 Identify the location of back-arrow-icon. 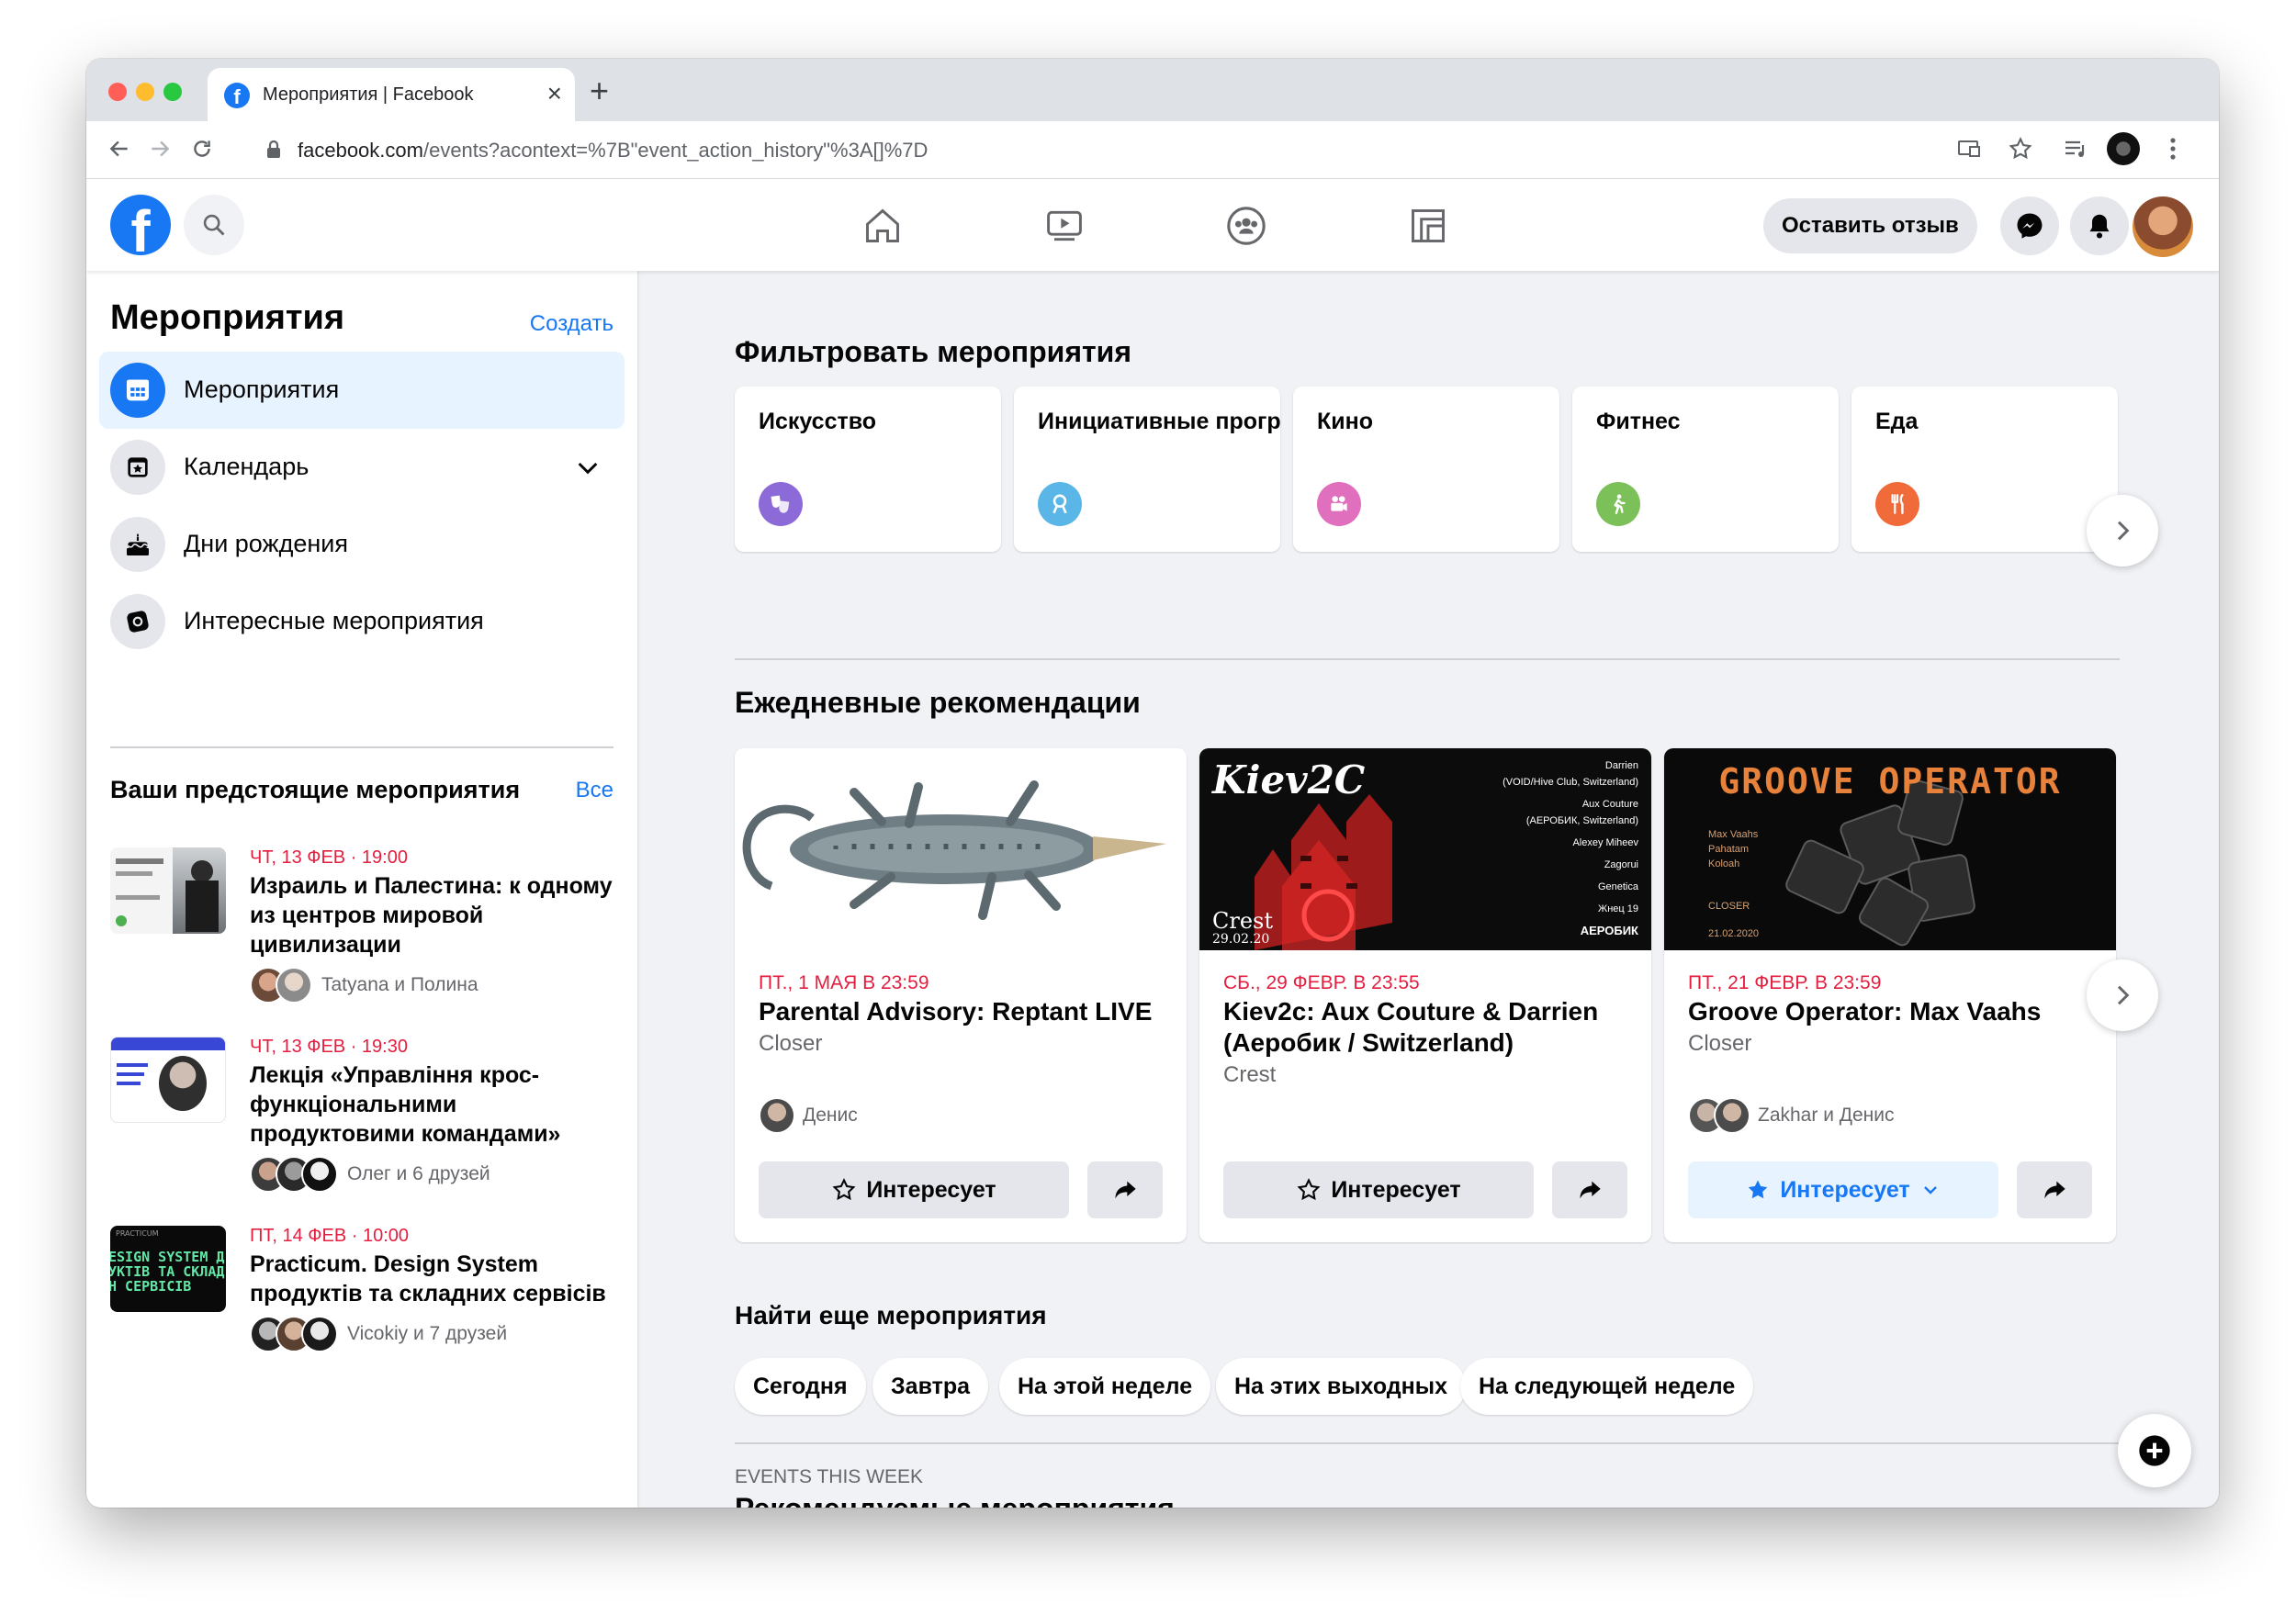
(120, 148).